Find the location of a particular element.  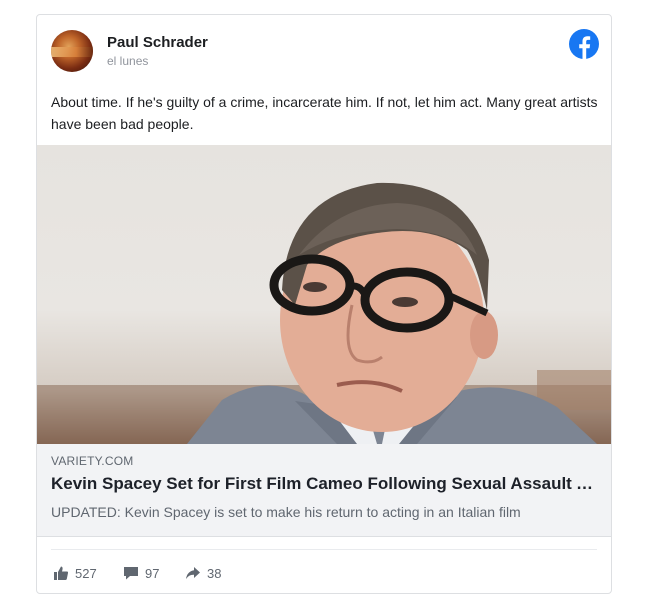

author-name: Paul Schrader is located at coordinates (157, 42).